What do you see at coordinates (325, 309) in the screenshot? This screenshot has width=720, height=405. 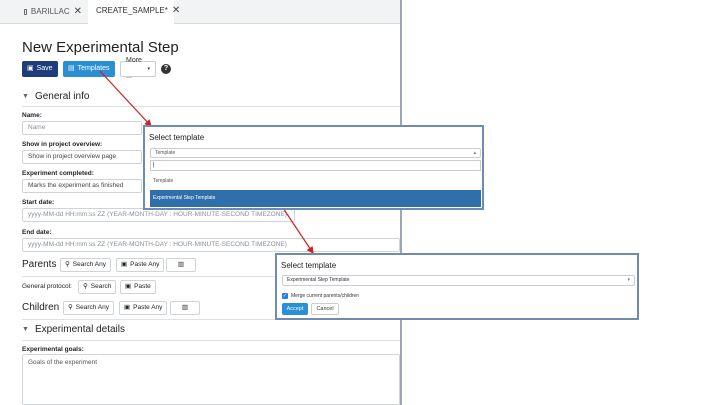 I see `cancel-button: Cancel` at bounding box center [325, 309].